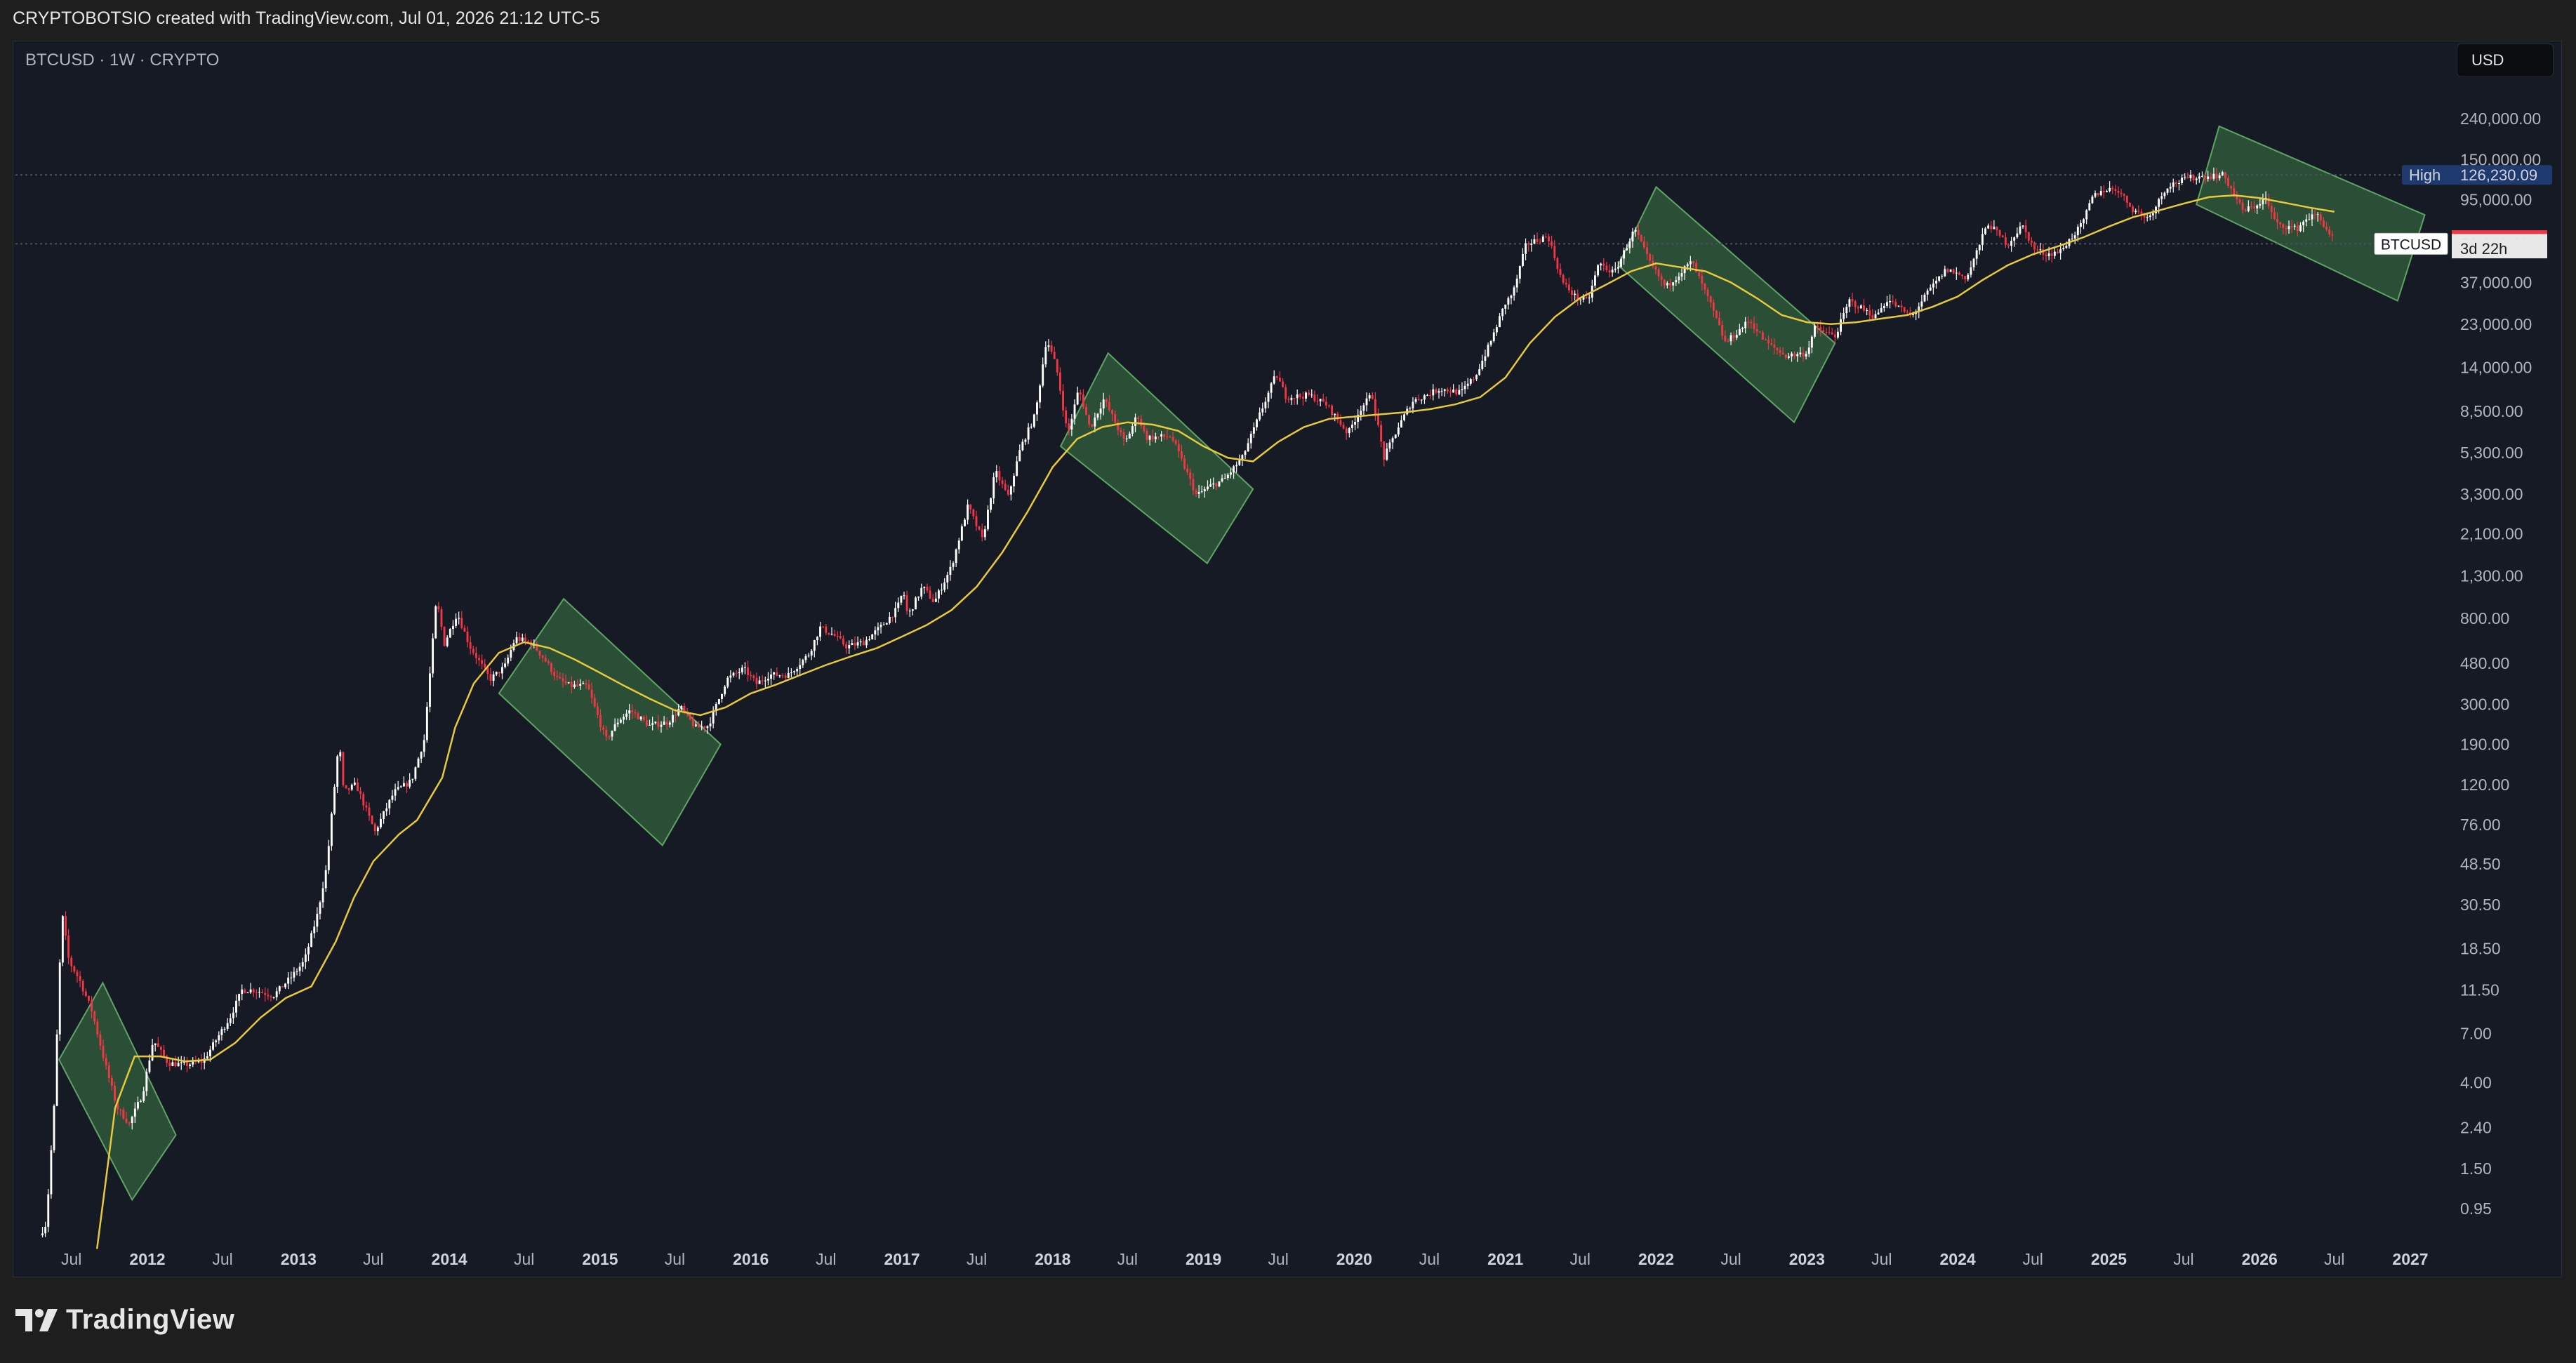 Image resolution: width=2576 pixels, height=1363 pixels. Describe the element at coordinates (2506, 60) in the screenshot. I see `currency-selector: USD` at that location.